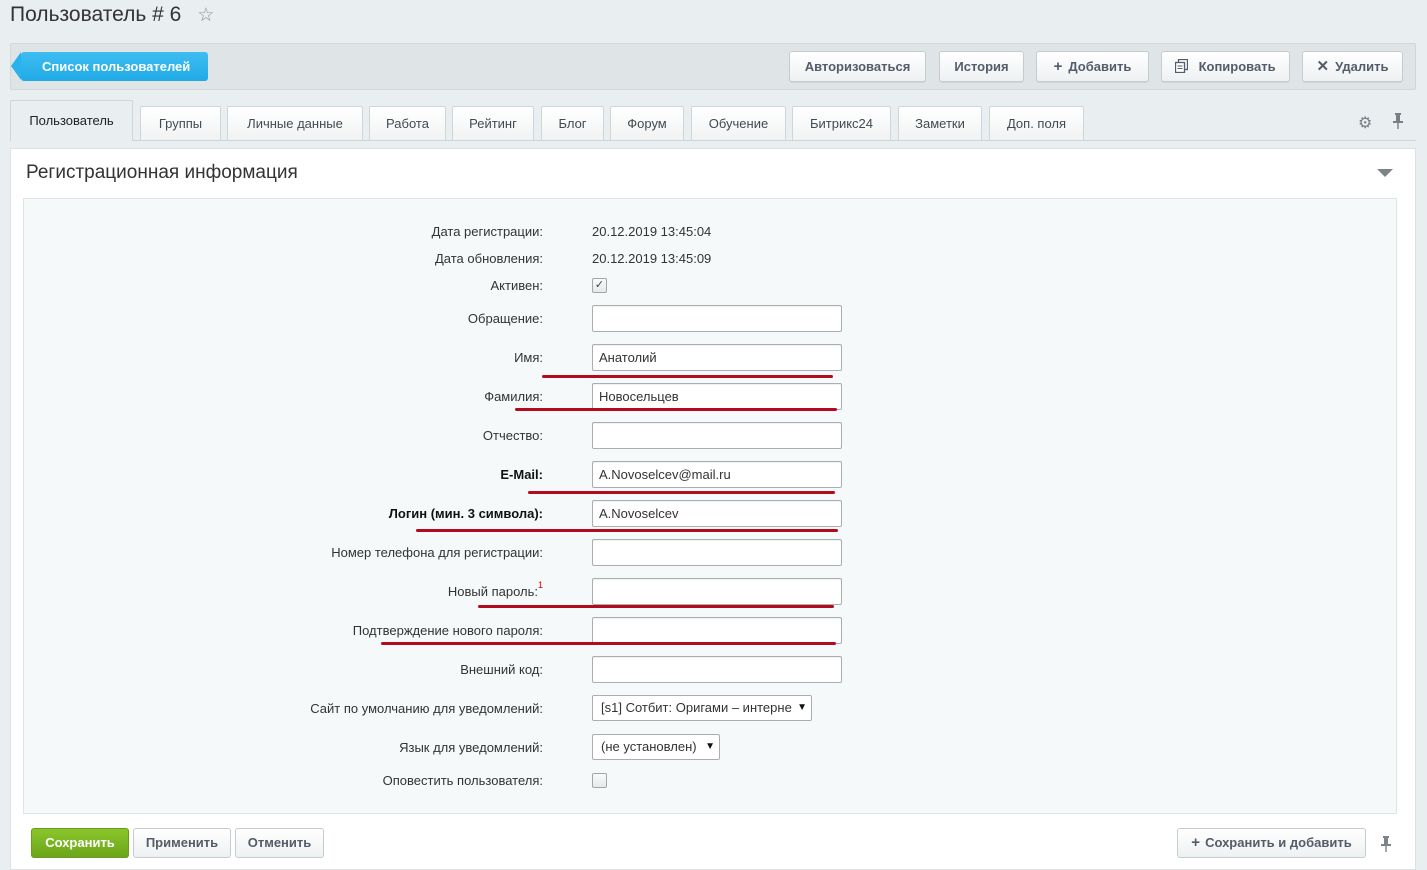  I want to click on confirm-password-field, so click(717, 630).